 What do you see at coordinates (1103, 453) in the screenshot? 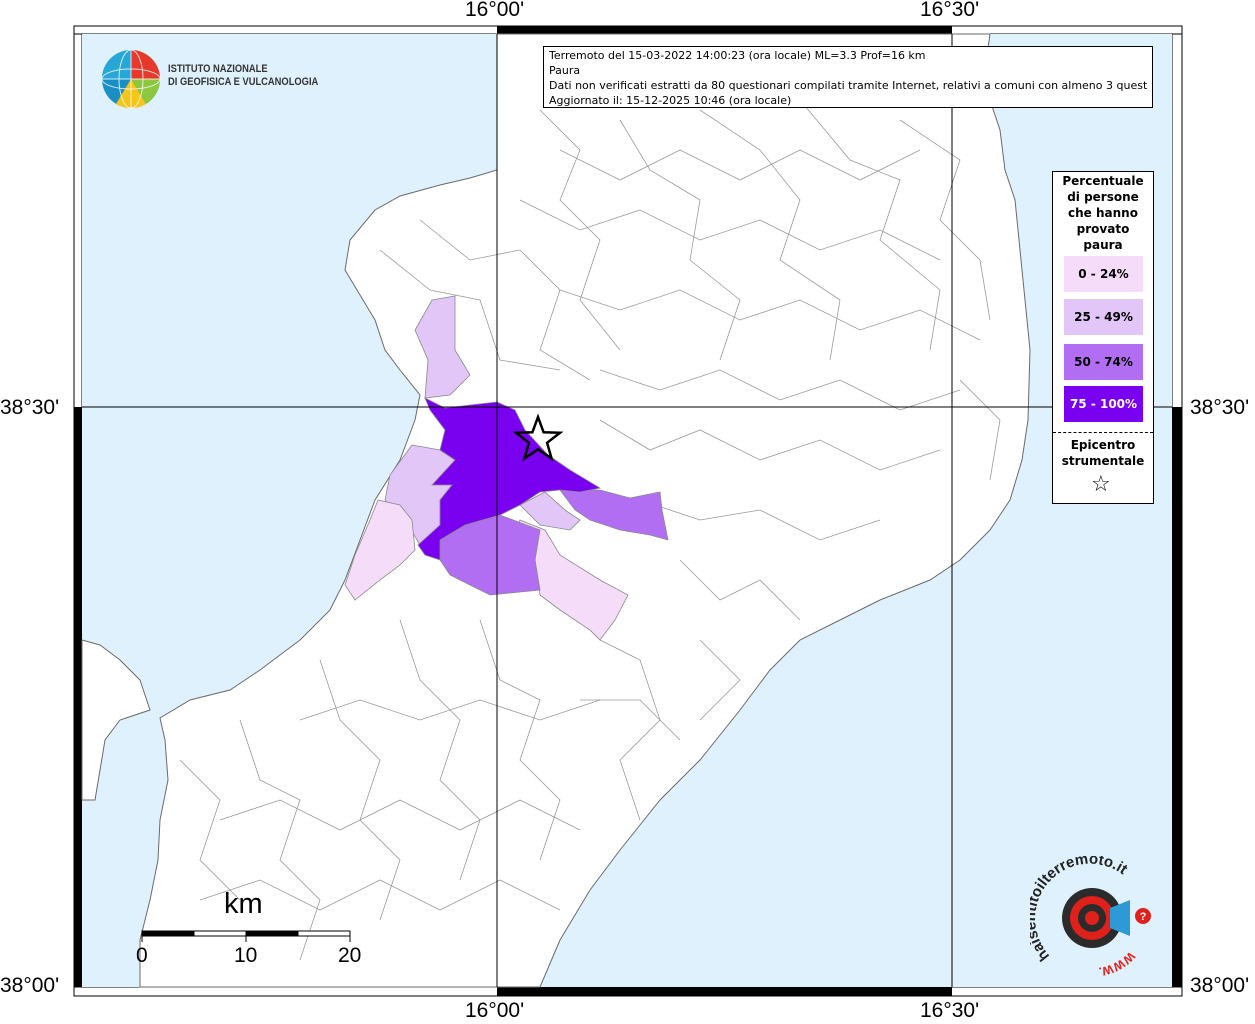
I see `legend-epicenter-label: Epicentro strumentale` at bounding box center [1103, 453].